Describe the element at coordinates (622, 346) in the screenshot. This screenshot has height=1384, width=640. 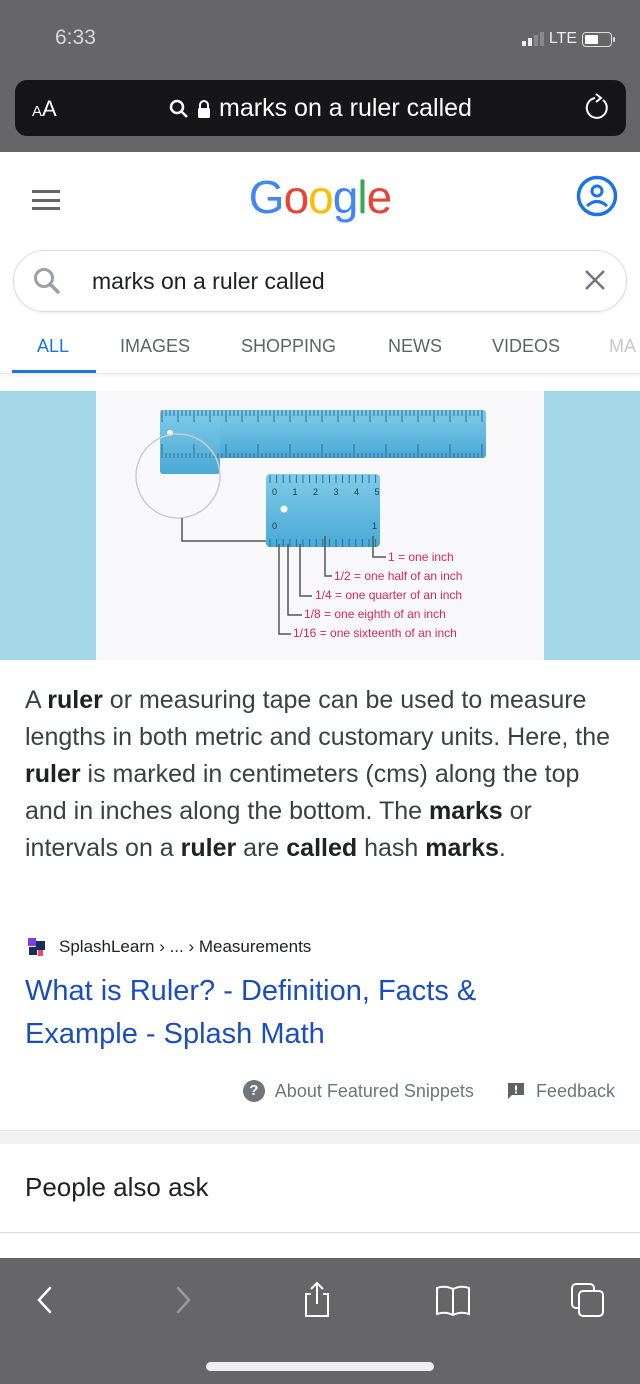
I see `tab-maps: MA` at that location.